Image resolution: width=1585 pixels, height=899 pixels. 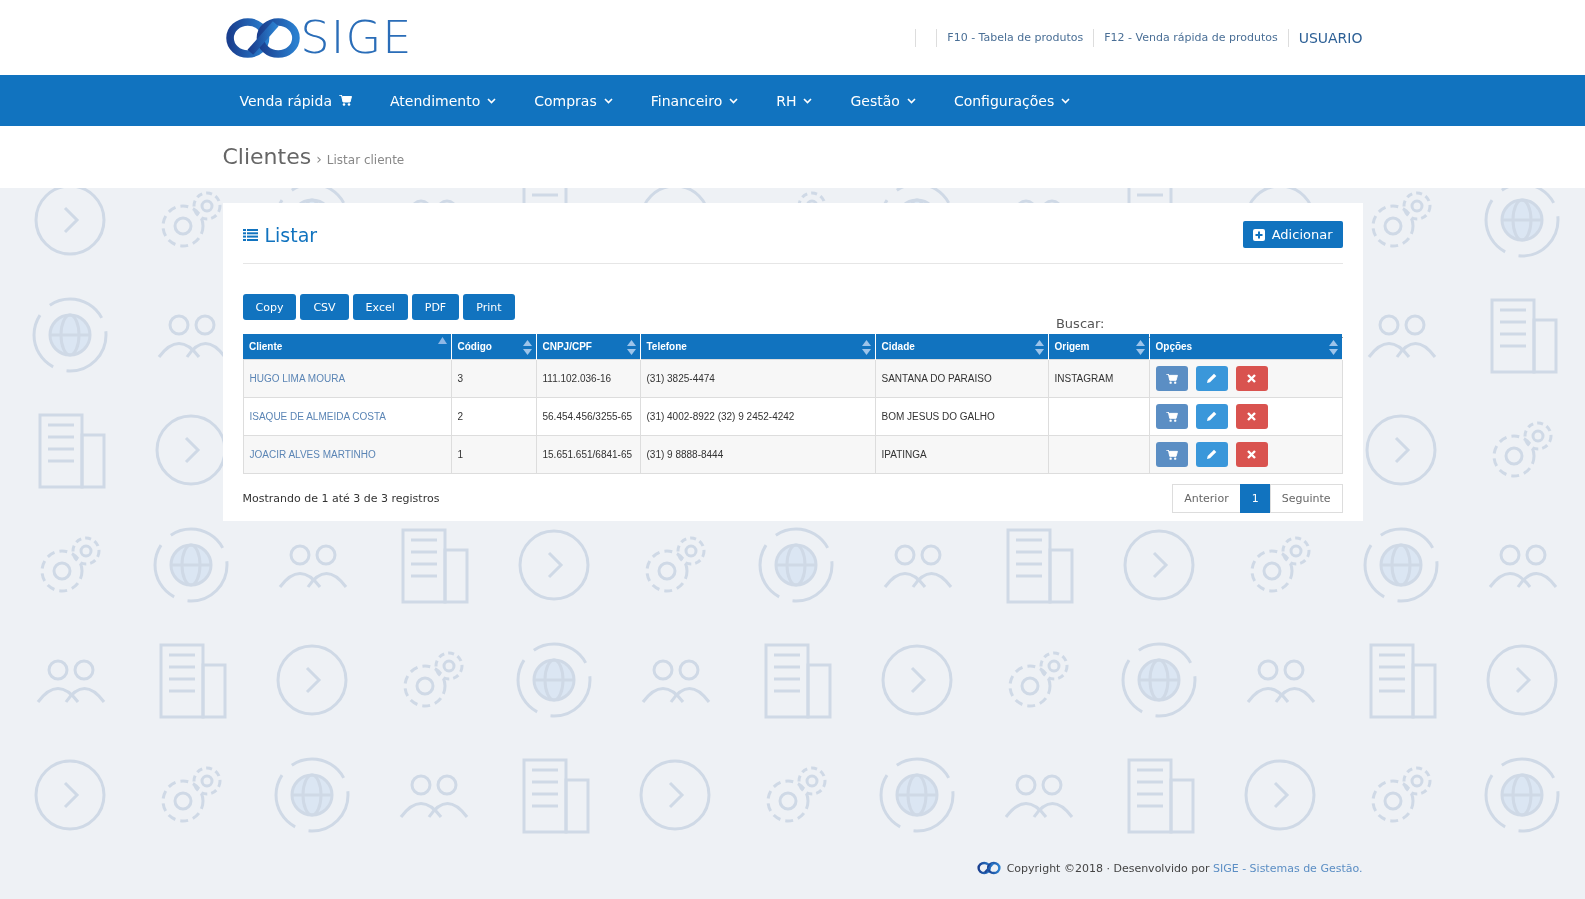 What do you see at coordinates (588, 347) in the screenshot?
I see `column-header: CNPJ/CPF` at bounding box center [588, 347].